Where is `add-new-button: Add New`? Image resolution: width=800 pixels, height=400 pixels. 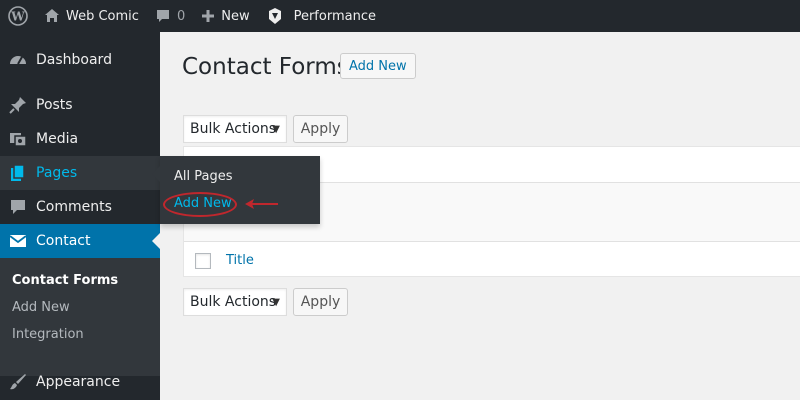 add-new-button: Add New is located at coordinates (378, 66).